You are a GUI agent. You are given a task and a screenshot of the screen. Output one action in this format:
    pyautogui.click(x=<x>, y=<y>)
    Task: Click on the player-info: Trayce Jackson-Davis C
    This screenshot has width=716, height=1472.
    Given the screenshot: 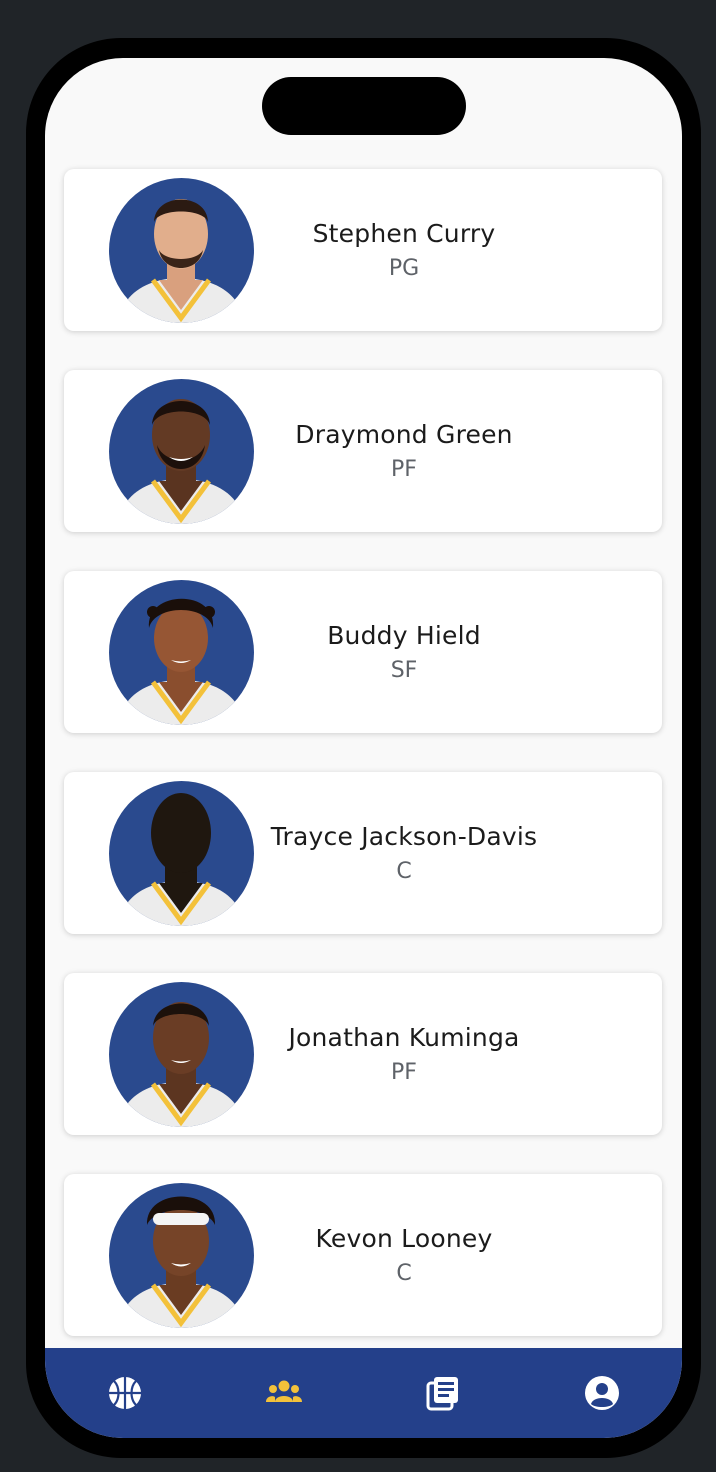 What is the action you would take?
    pyautogui.click(x=404, y=853)
    